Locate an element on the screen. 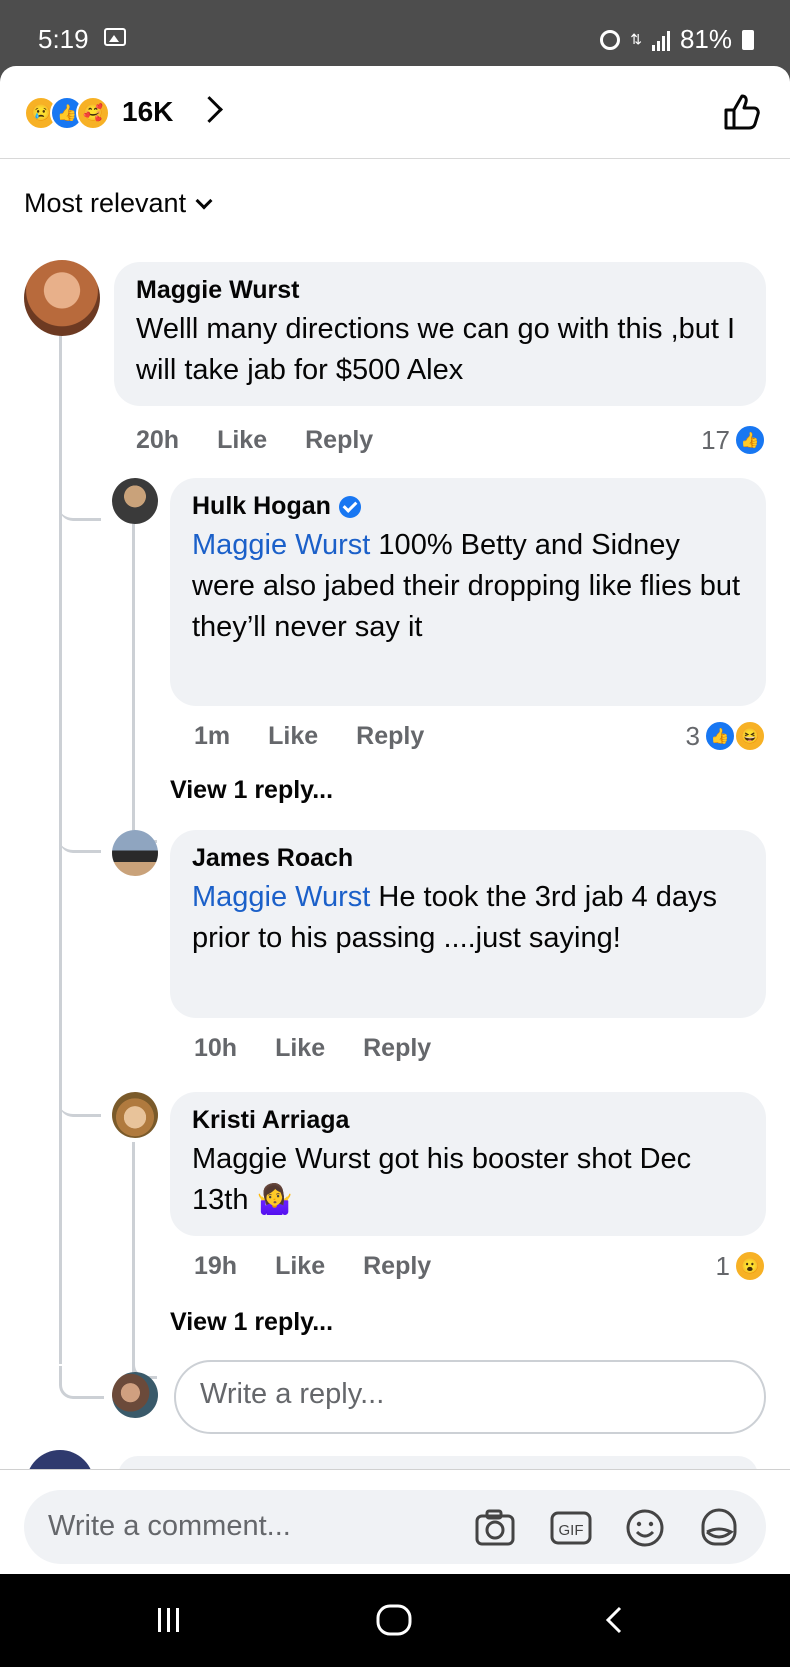  reply-time: 1m is located at coordinates (212, 736).